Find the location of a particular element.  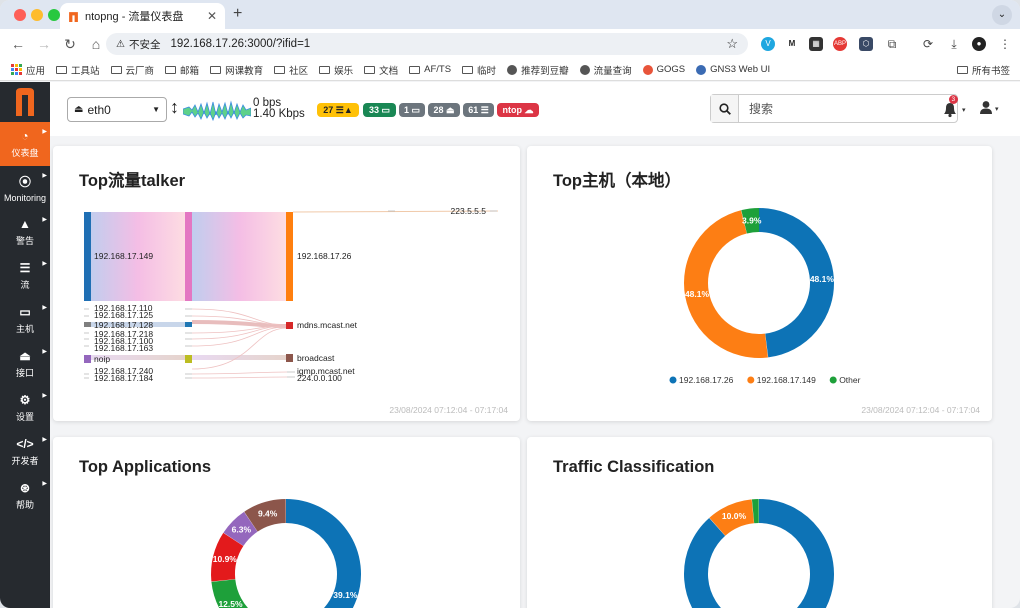

browser-menu-icon: ⋮ is located at coordinates (1005, 44).